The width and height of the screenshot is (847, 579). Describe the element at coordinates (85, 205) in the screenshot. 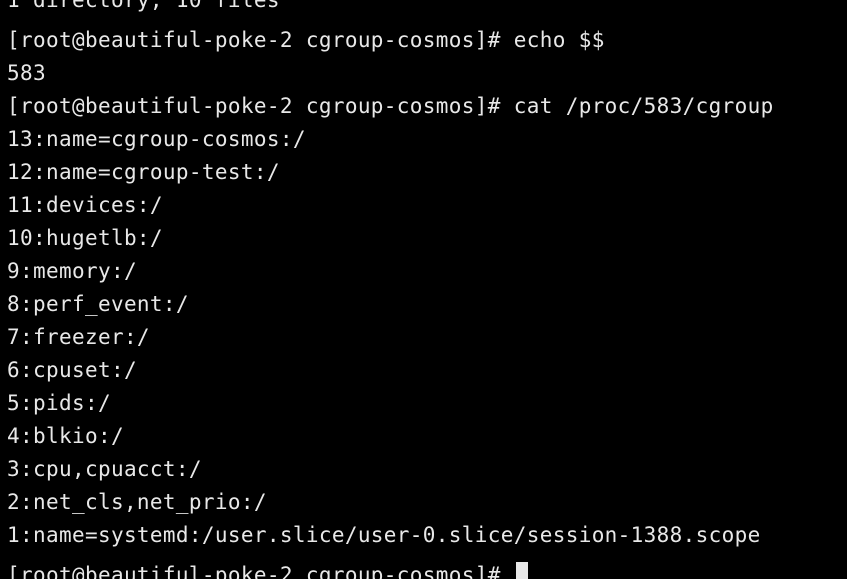

I see `terminal-output-line: 11:devices:/` at that location.